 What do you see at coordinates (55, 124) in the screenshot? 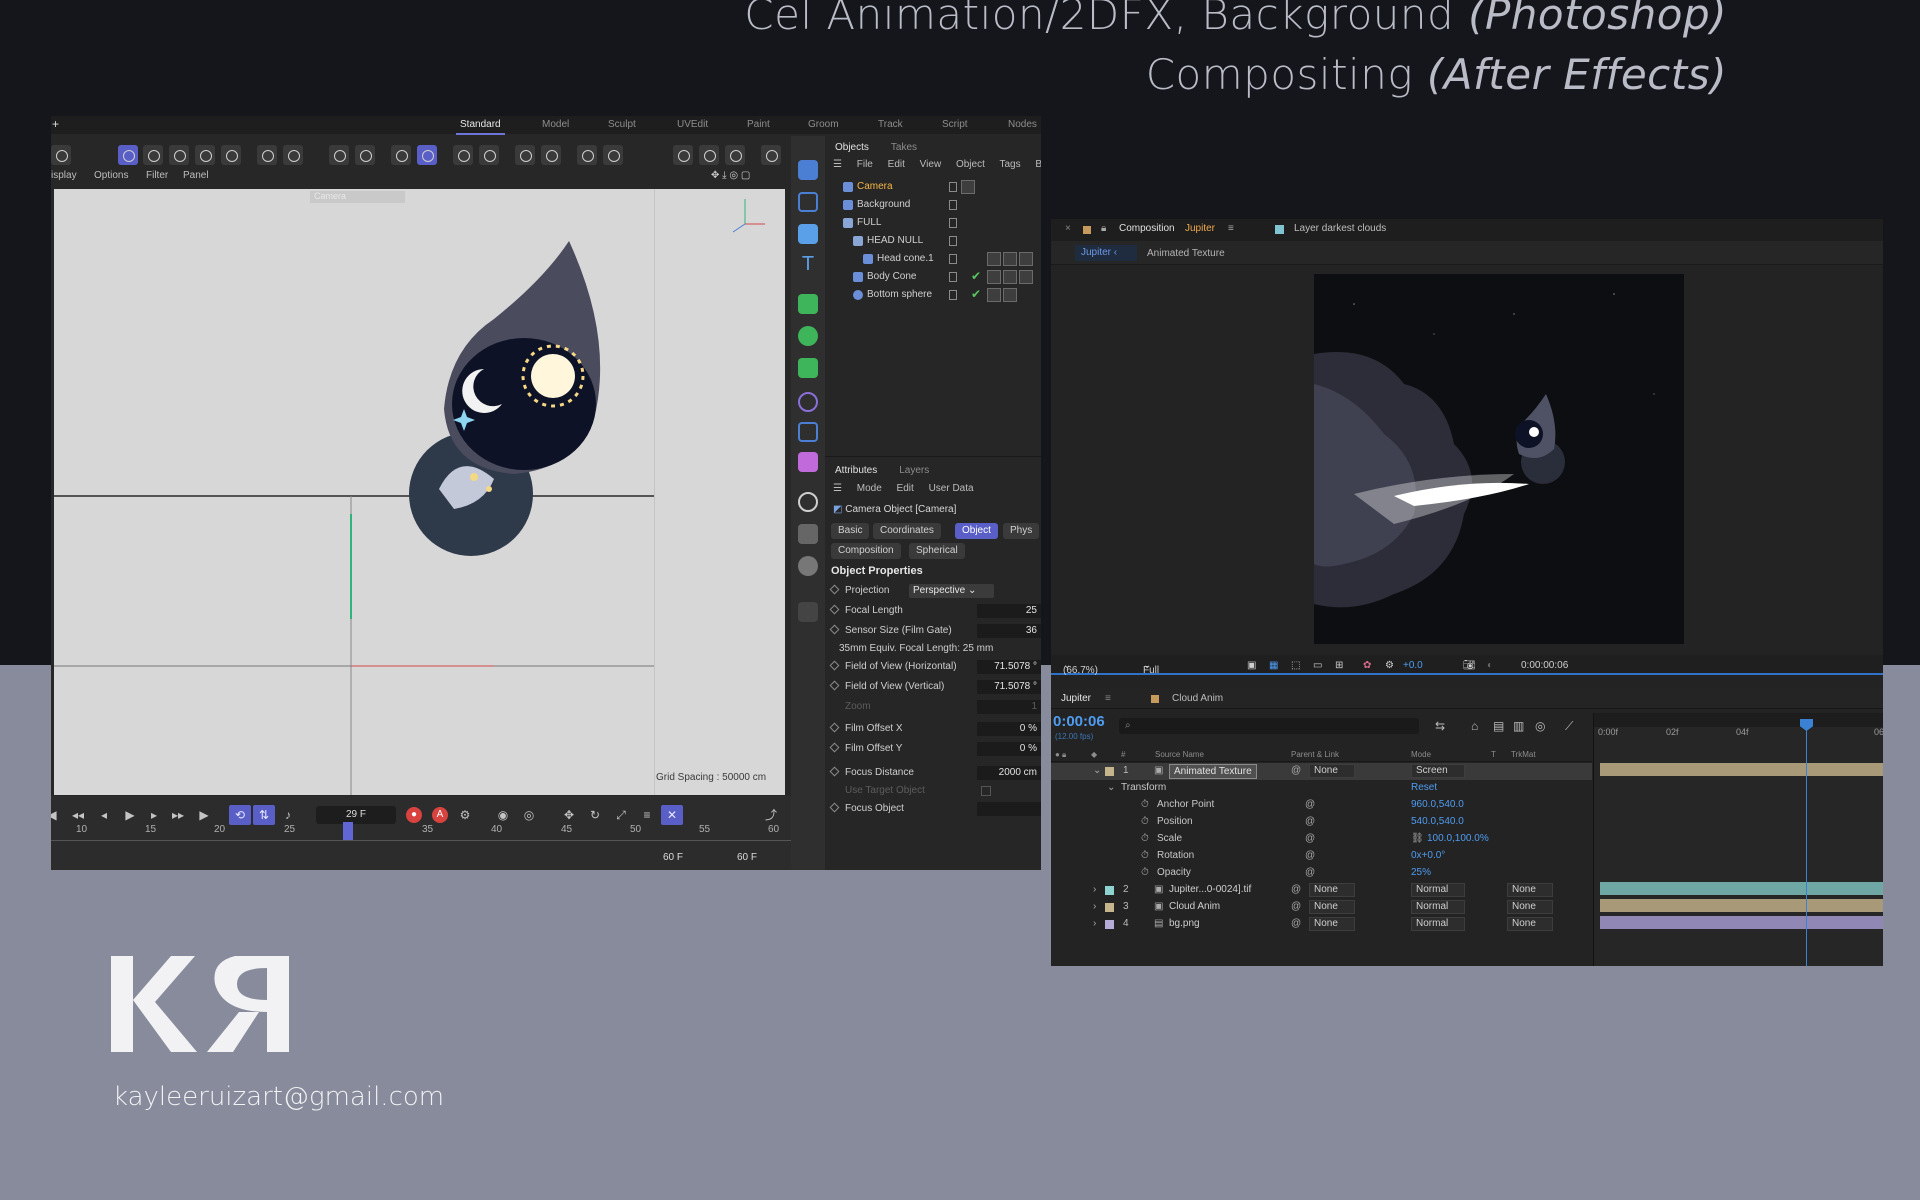
I see `add-icon: +` at bounding box center [55, 124].